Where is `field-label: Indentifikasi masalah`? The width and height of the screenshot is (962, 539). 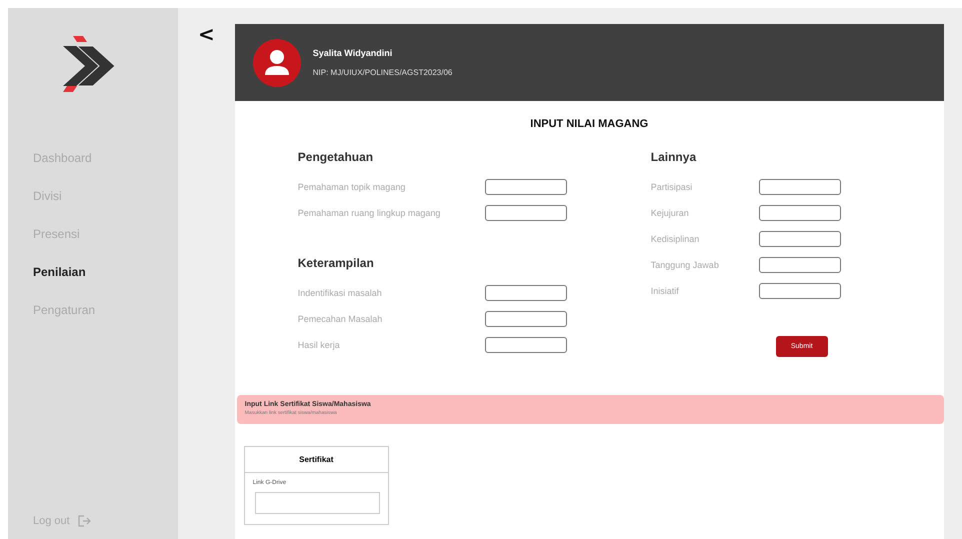
field-label: Indentifikasi masalah is located at coordinates (340, 293).